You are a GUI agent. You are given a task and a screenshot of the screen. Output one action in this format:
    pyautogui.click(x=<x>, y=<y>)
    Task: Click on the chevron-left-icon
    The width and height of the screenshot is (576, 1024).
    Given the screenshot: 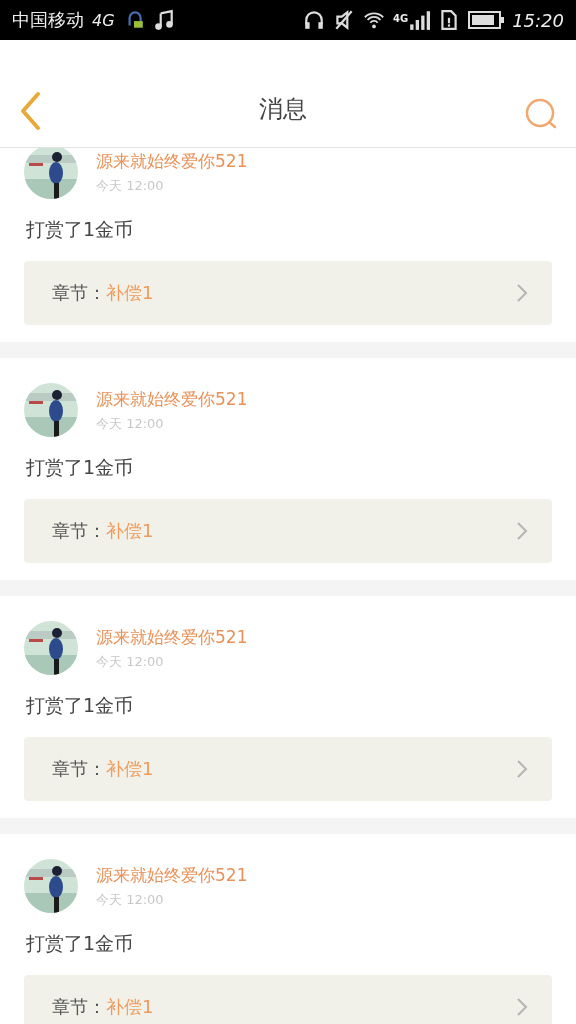 What is the action you would take?
    pyautogui.click(x=30, y=111)
    